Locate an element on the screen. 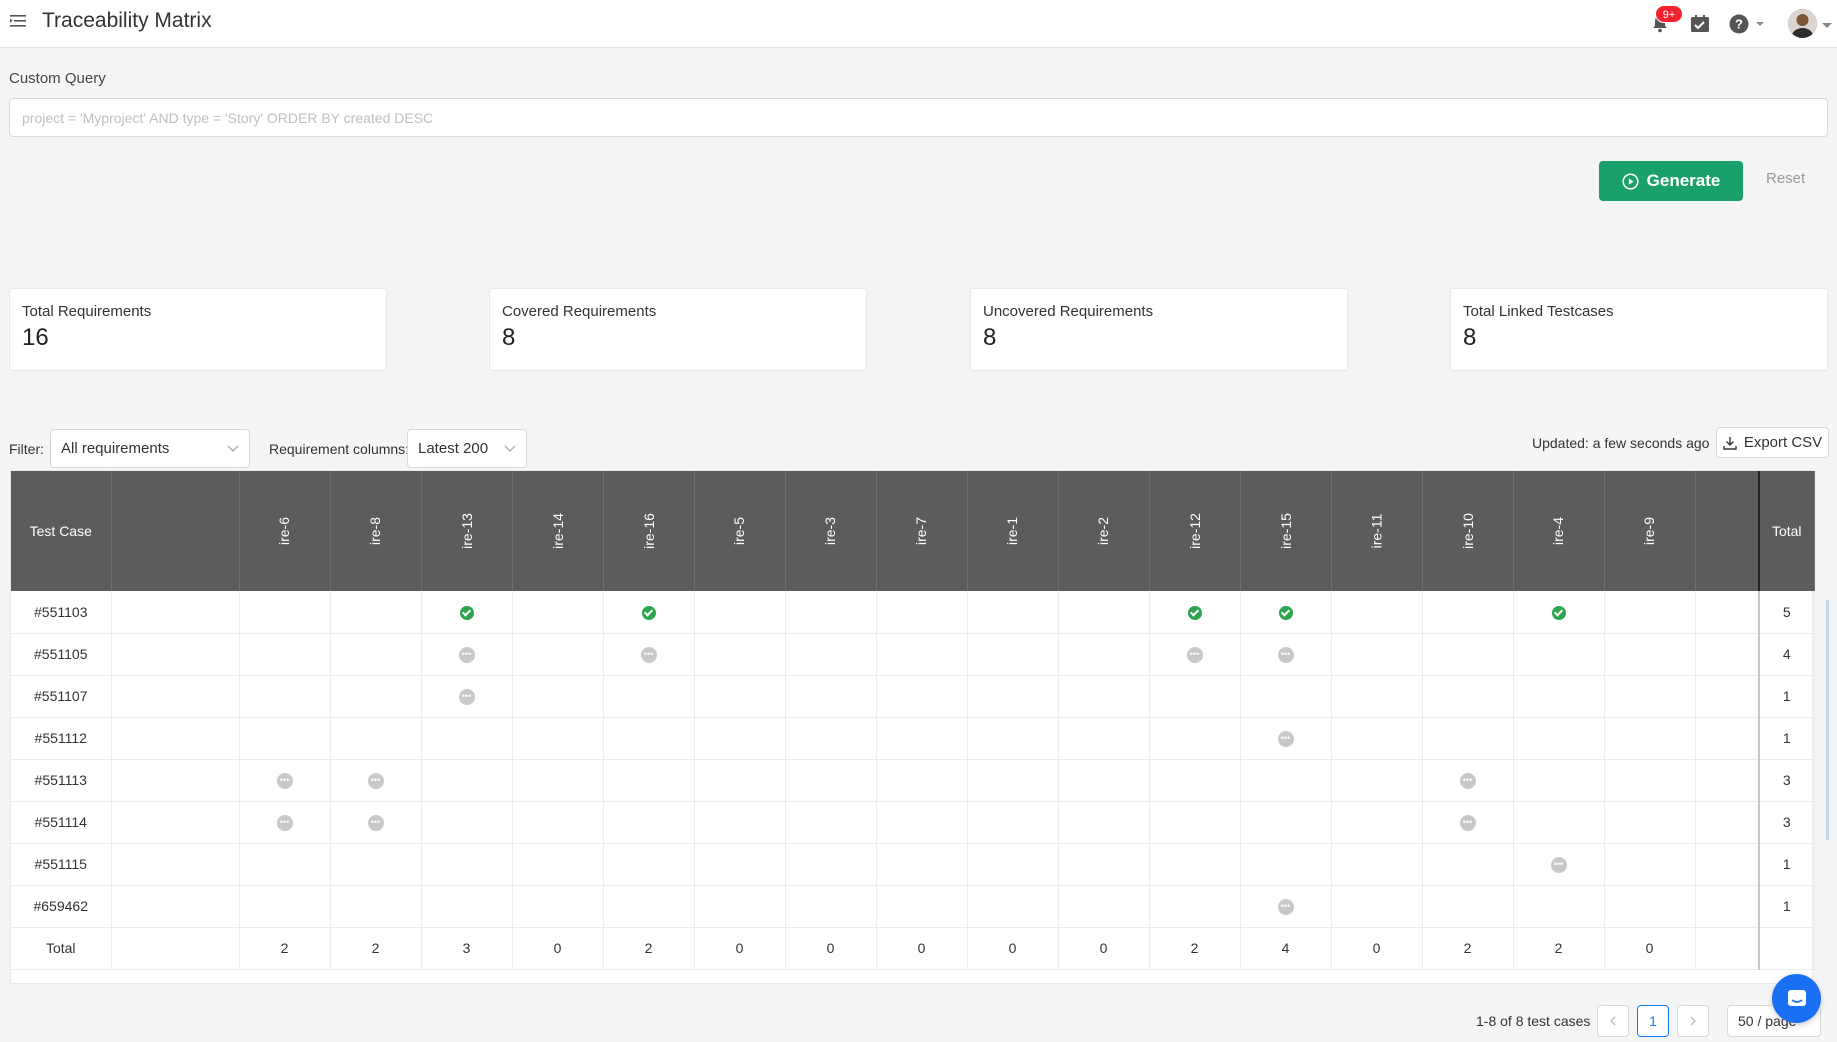  generate-button: Generate is located at coordinates (1671, 181).